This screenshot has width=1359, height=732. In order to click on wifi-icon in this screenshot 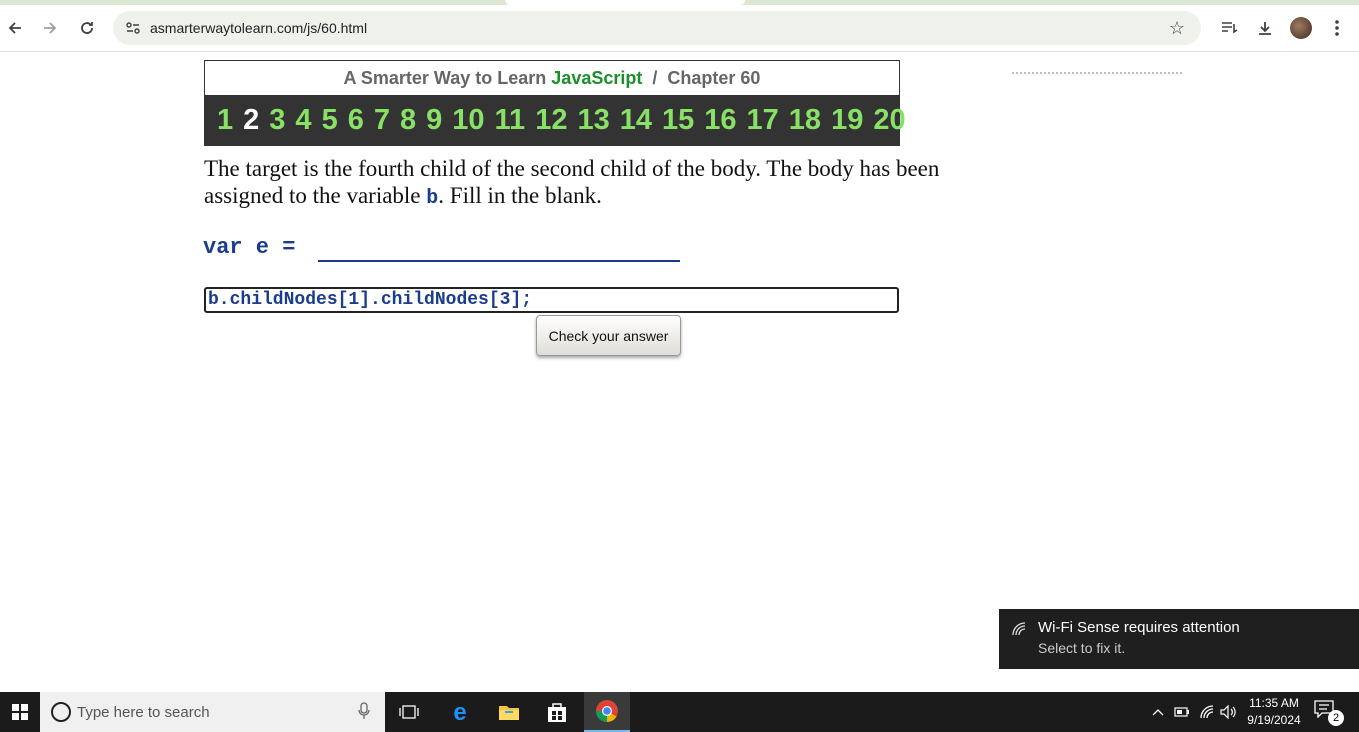, I will do `click(1020, 630)`.